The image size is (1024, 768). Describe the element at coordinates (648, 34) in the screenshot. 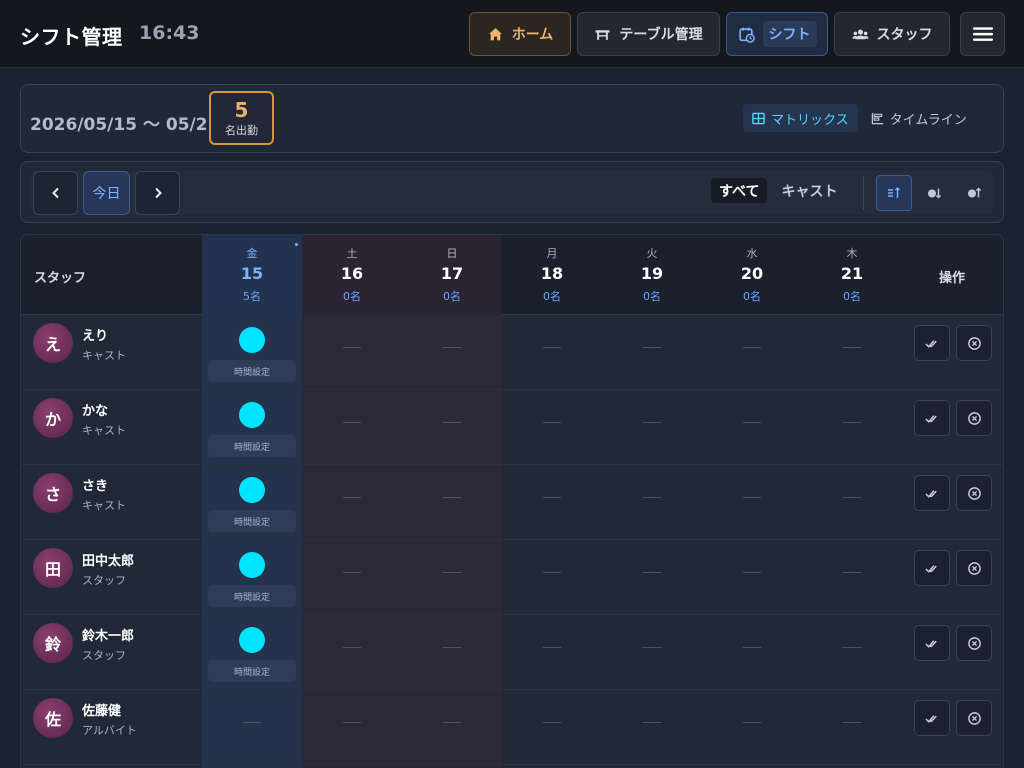

I see `nav-table-button: テーブル管理` at that location.